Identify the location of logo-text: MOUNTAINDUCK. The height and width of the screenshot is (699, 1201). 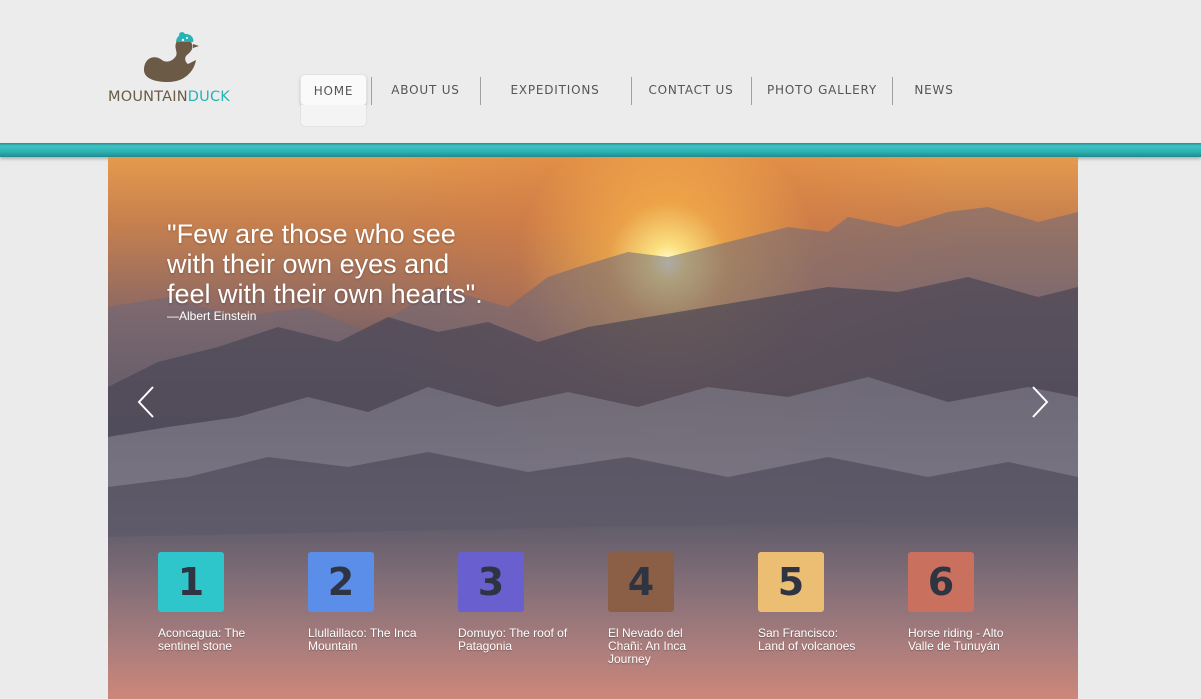
(169, 97).